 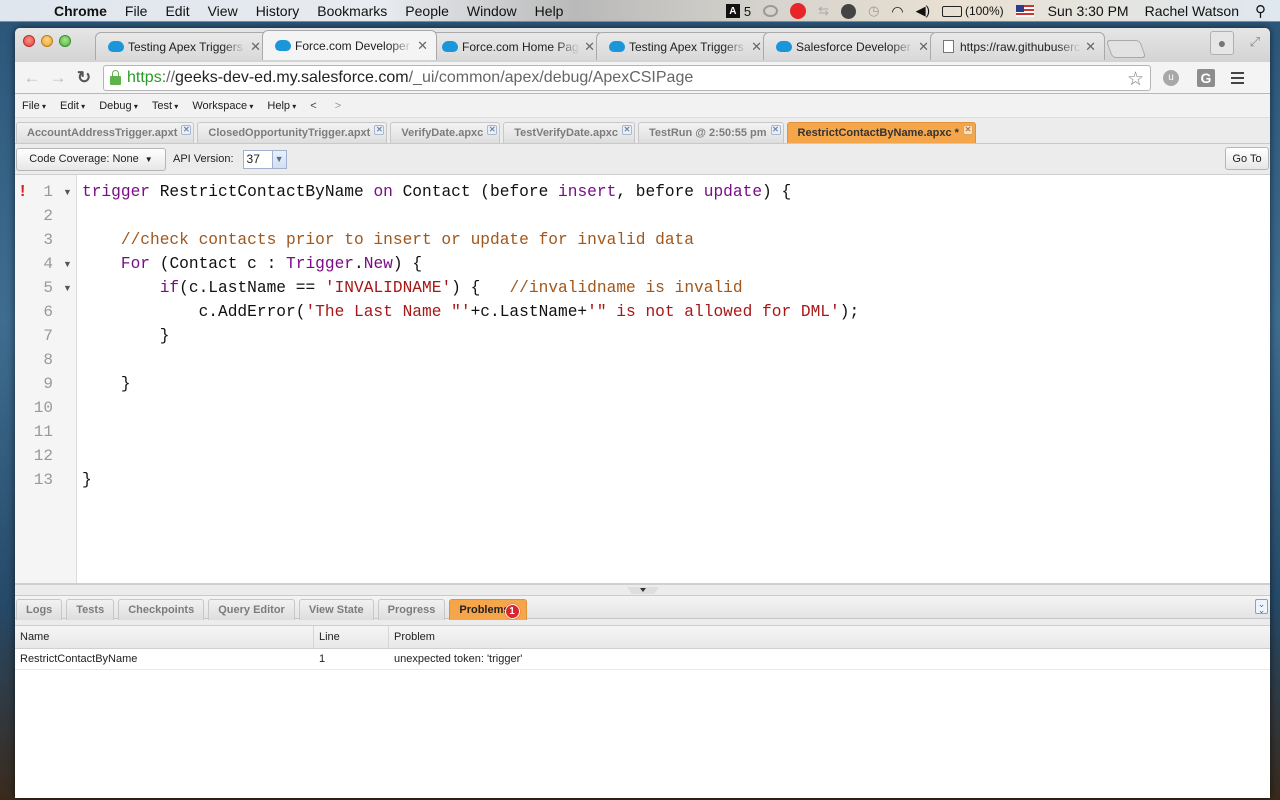 What do you see at coordinates (349, 45) in the screenshot?
I see `browser-tab-active: Force.com Developer Co ✕` at bounding box center [349, 45].